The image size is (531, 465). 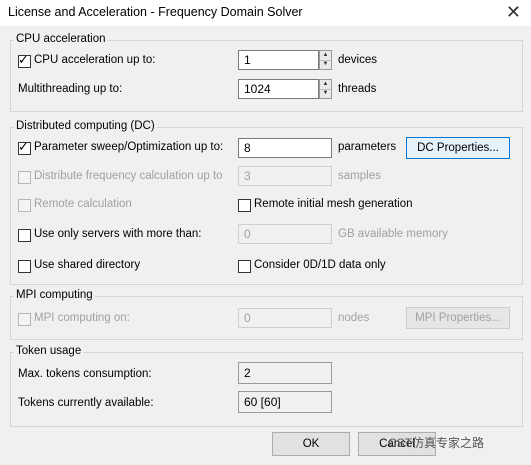 I want to click on mpi-computing-checkbox, so click(x=24, y=319).